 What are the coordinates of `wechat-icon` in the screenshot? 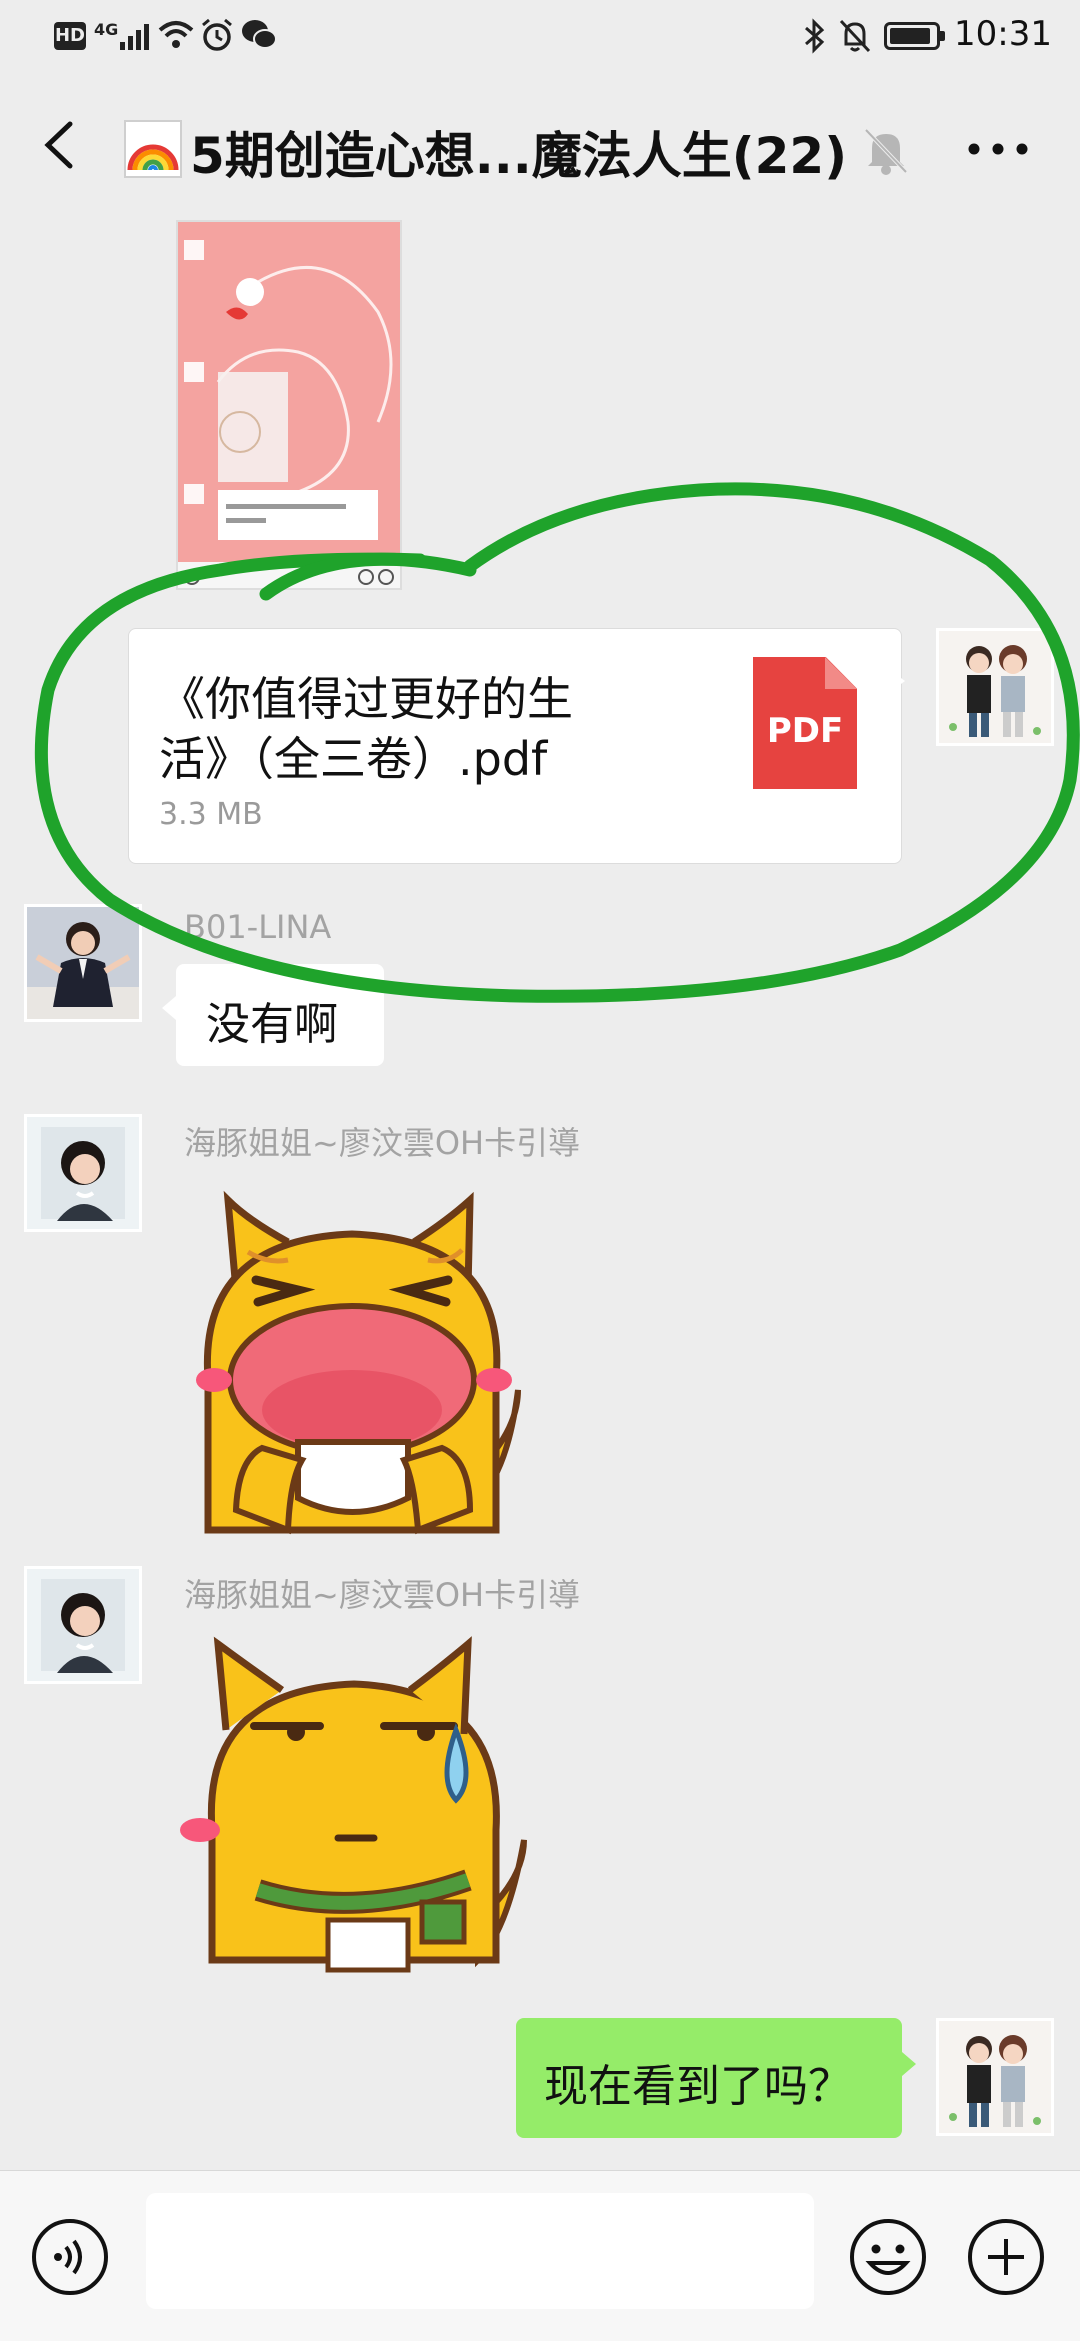 It's located at (259, 34).